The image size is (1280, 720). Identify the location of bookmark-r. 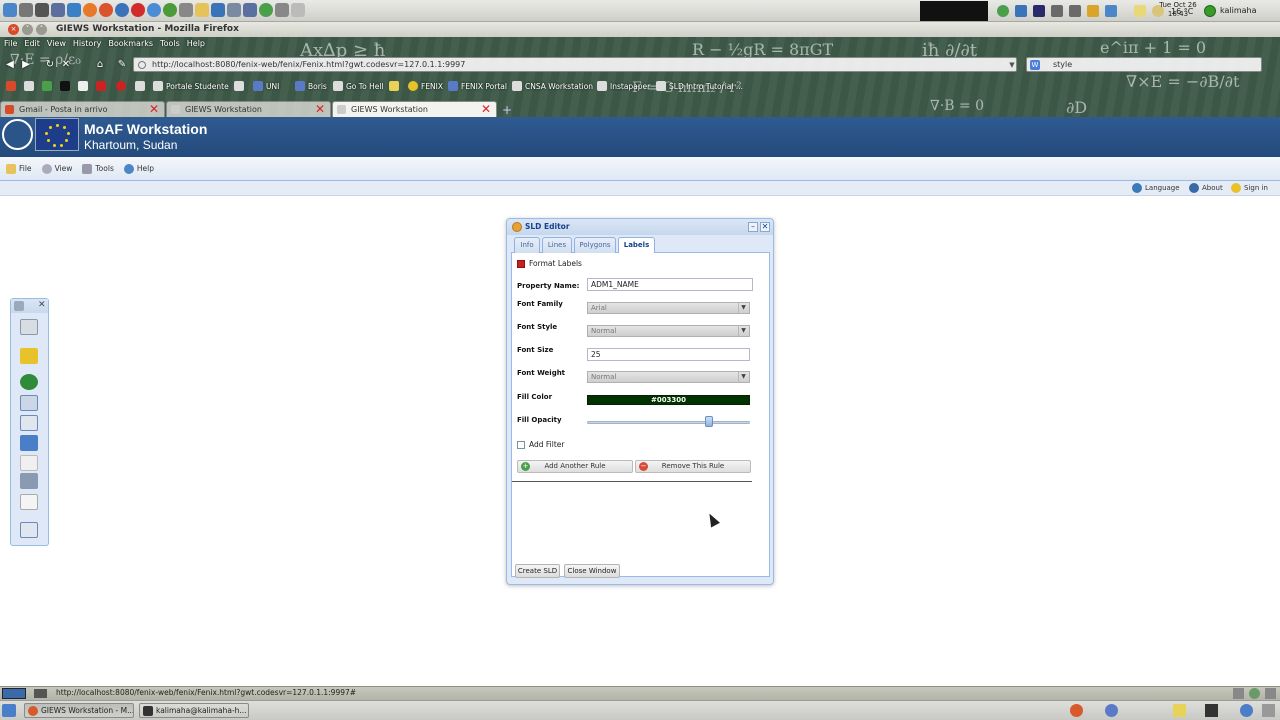
(84, 87).